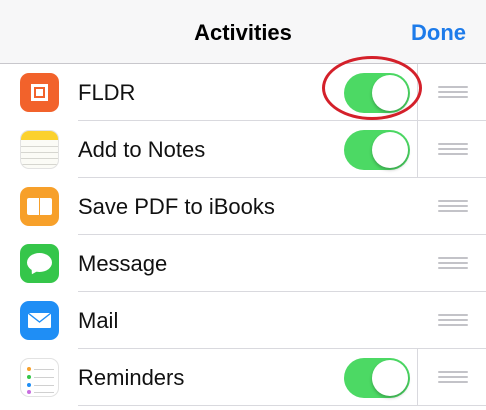 This screenshot has height=410, width=486. What do you see at coordinates (372, 88) in the screenshot?
I see `highlight-ring-annotation` at bounding box center [372, 88].